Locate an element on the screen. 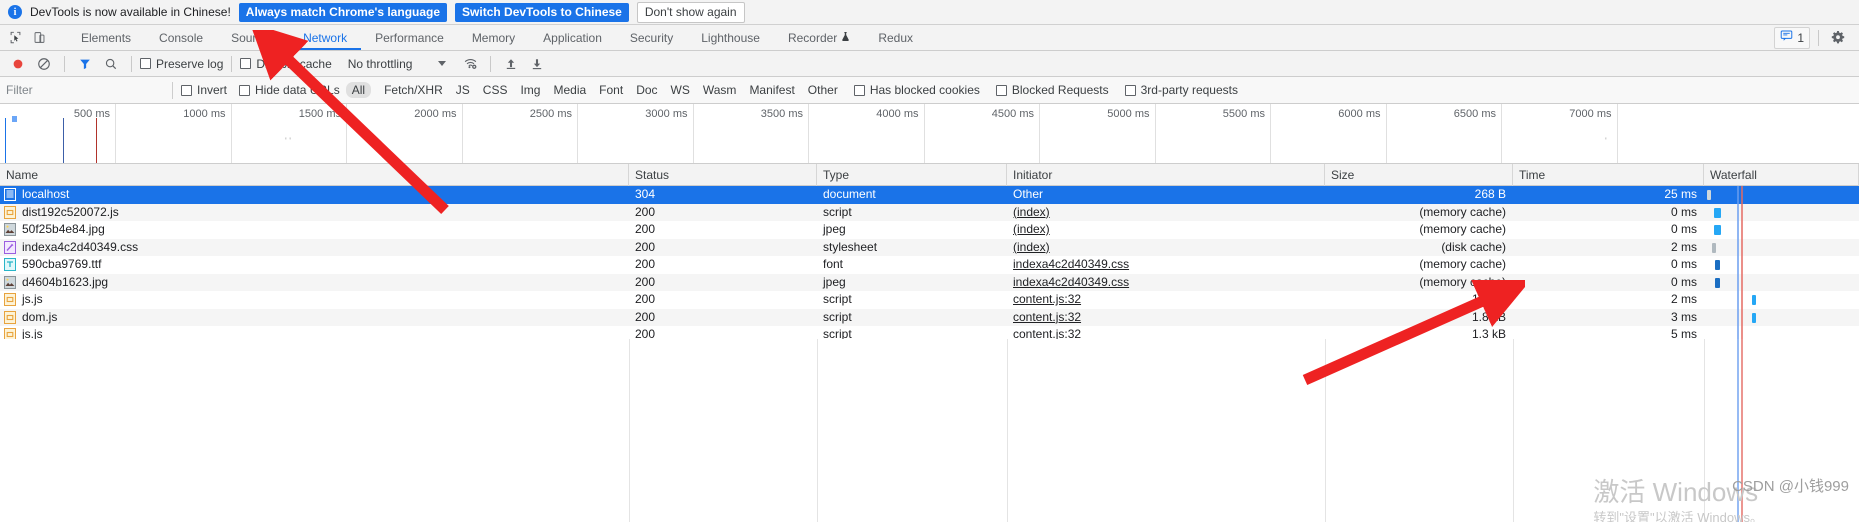 Image resolution: width=1859 pixels, height=522 pixels. timeline-tick-label: 6500 ms is located at coordinates (1474, 114).